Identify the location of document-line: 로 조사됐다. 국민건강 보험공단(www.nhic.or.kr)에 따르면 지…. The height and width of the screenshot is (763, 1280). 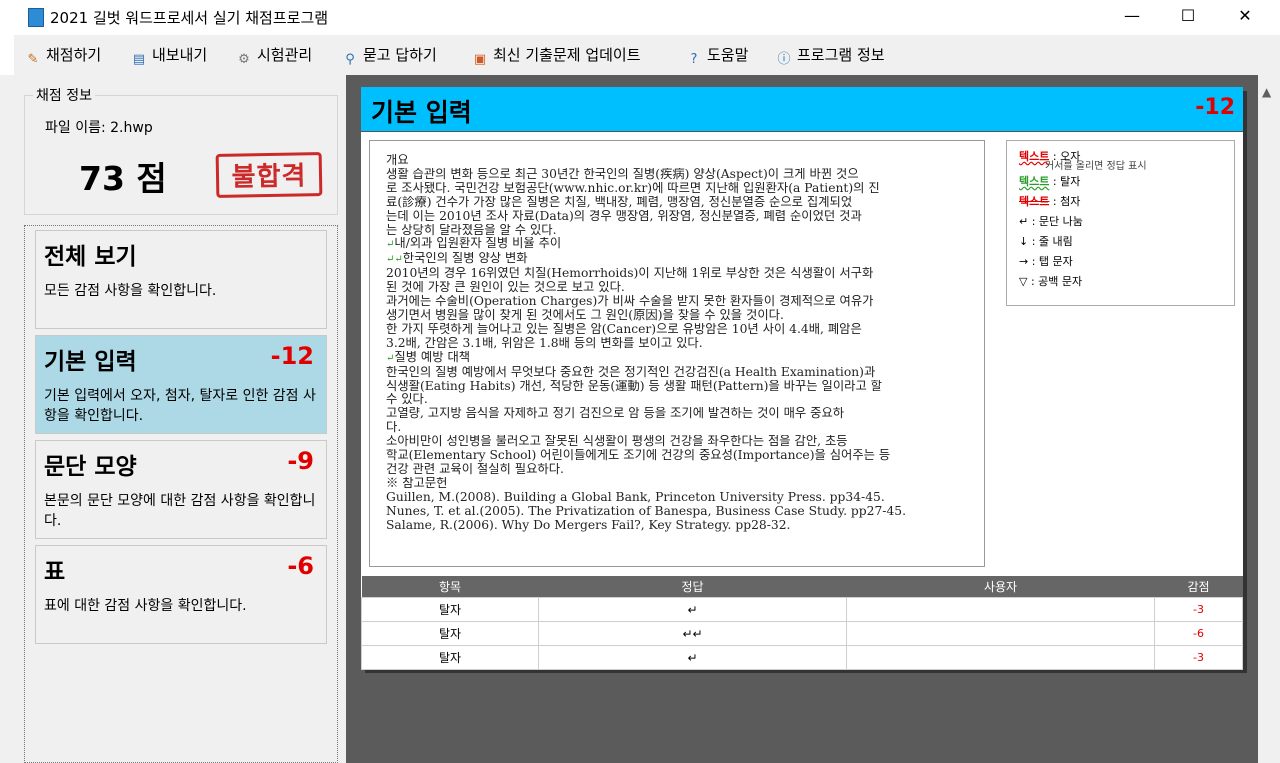
(633, 188).